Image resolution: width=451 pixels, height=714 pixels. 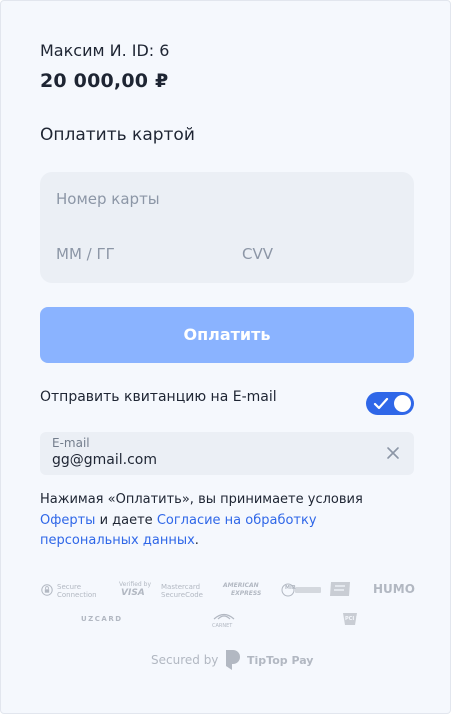 I want to click on card-network-icon, so click(x=340, y=589).